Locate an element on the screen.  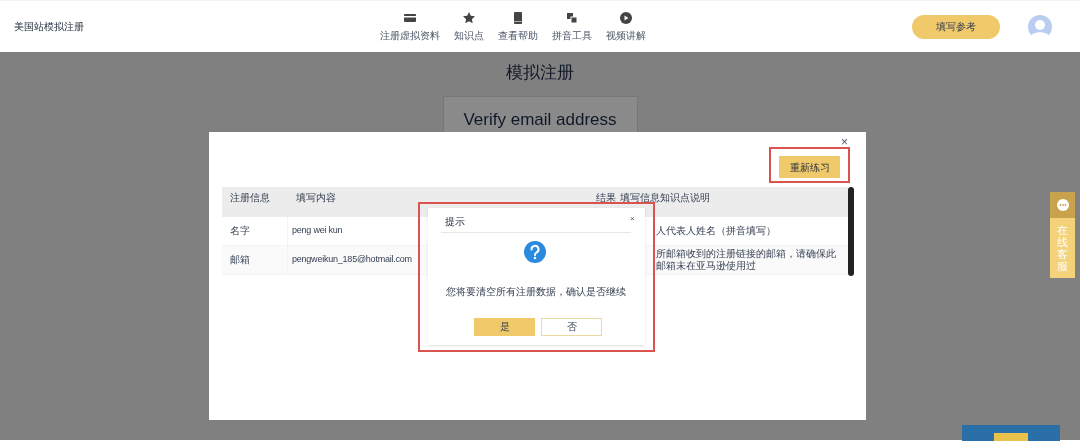
avatar-icon is located at coordinates (1040, 26).